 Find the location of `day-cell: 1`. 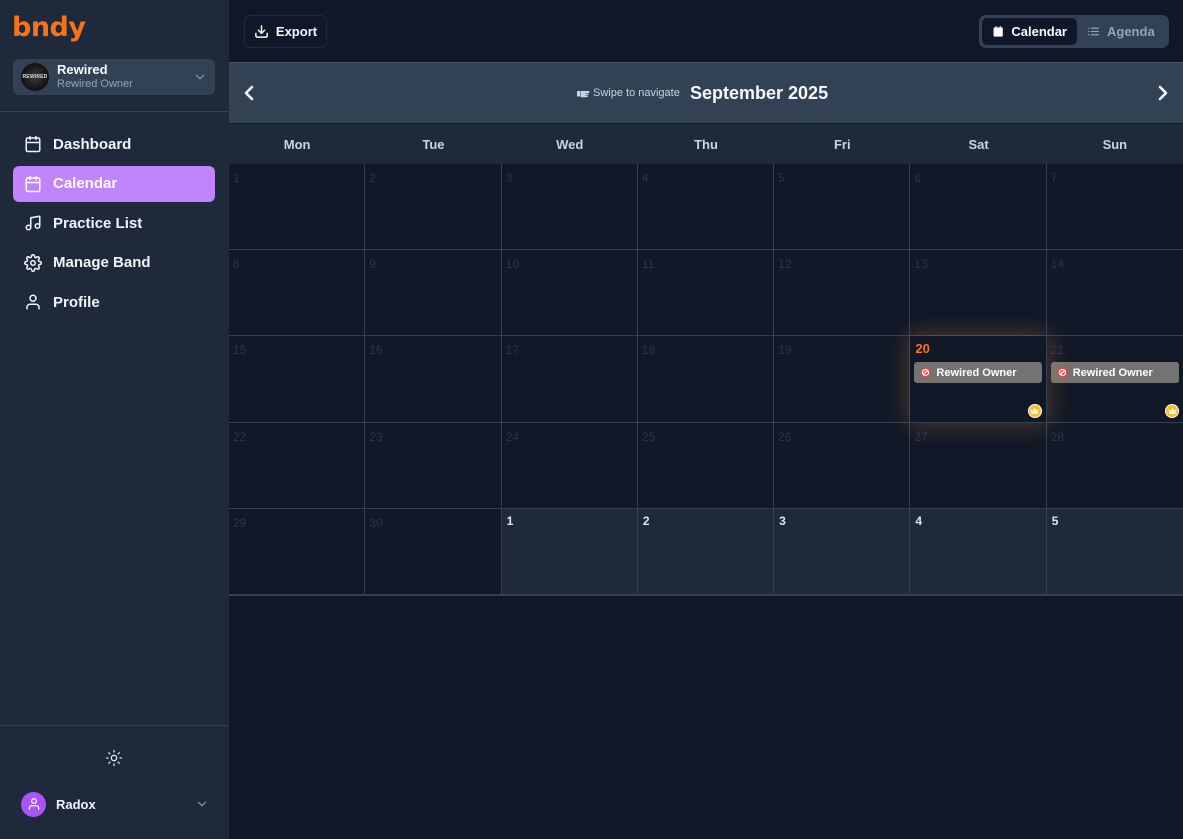

day-cell: 1 is located at coordinates (297, 207).